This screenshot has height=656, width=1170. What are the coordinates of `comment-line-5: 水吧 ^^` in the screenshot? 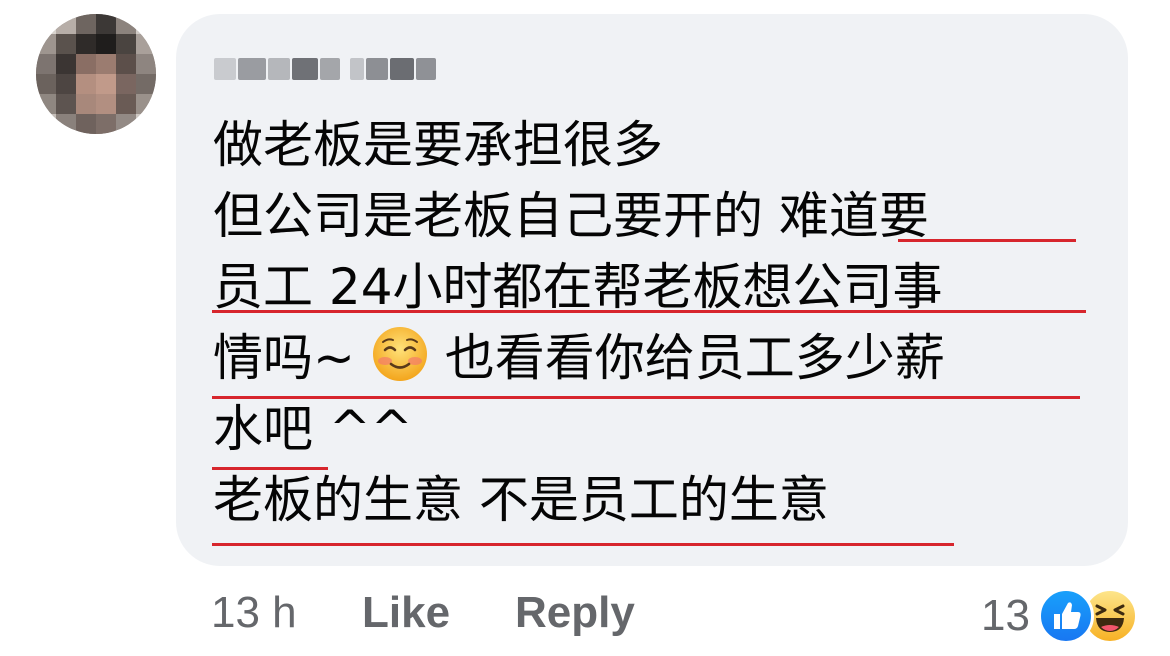 It's located at (313, 429).